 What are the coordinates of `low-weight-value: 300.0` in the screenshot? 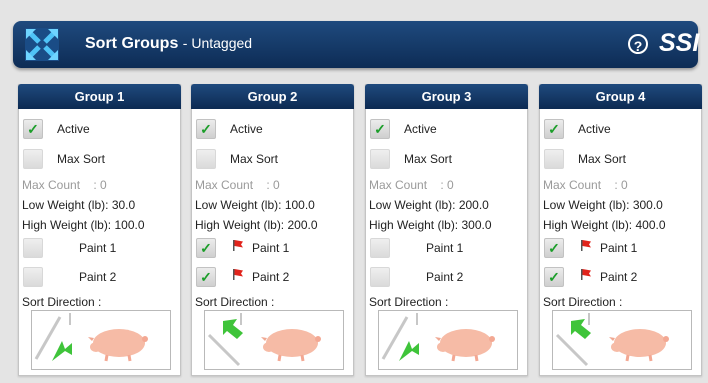 It's located at (648, 205).